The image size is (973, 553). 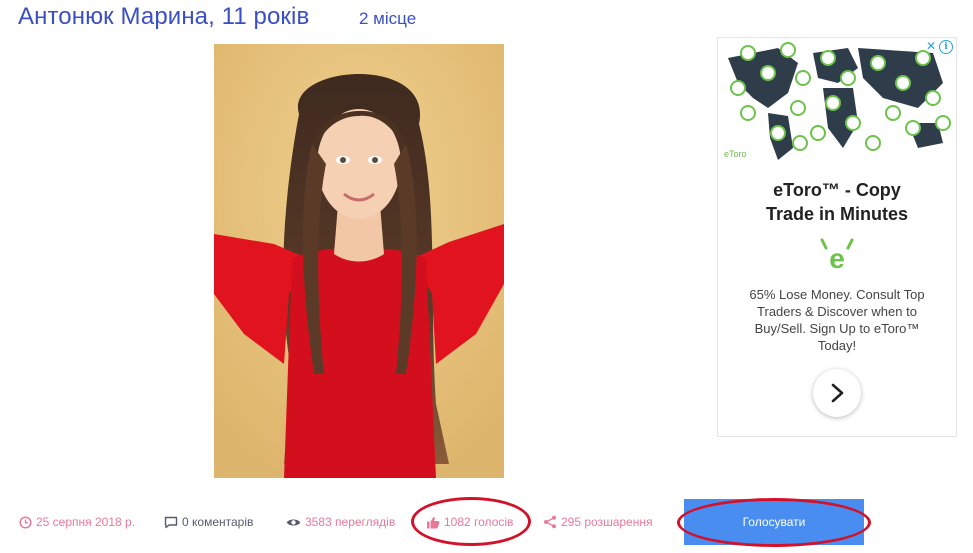 I want to click on views-count: 3583 переглядів, so click(x=350, y=522).